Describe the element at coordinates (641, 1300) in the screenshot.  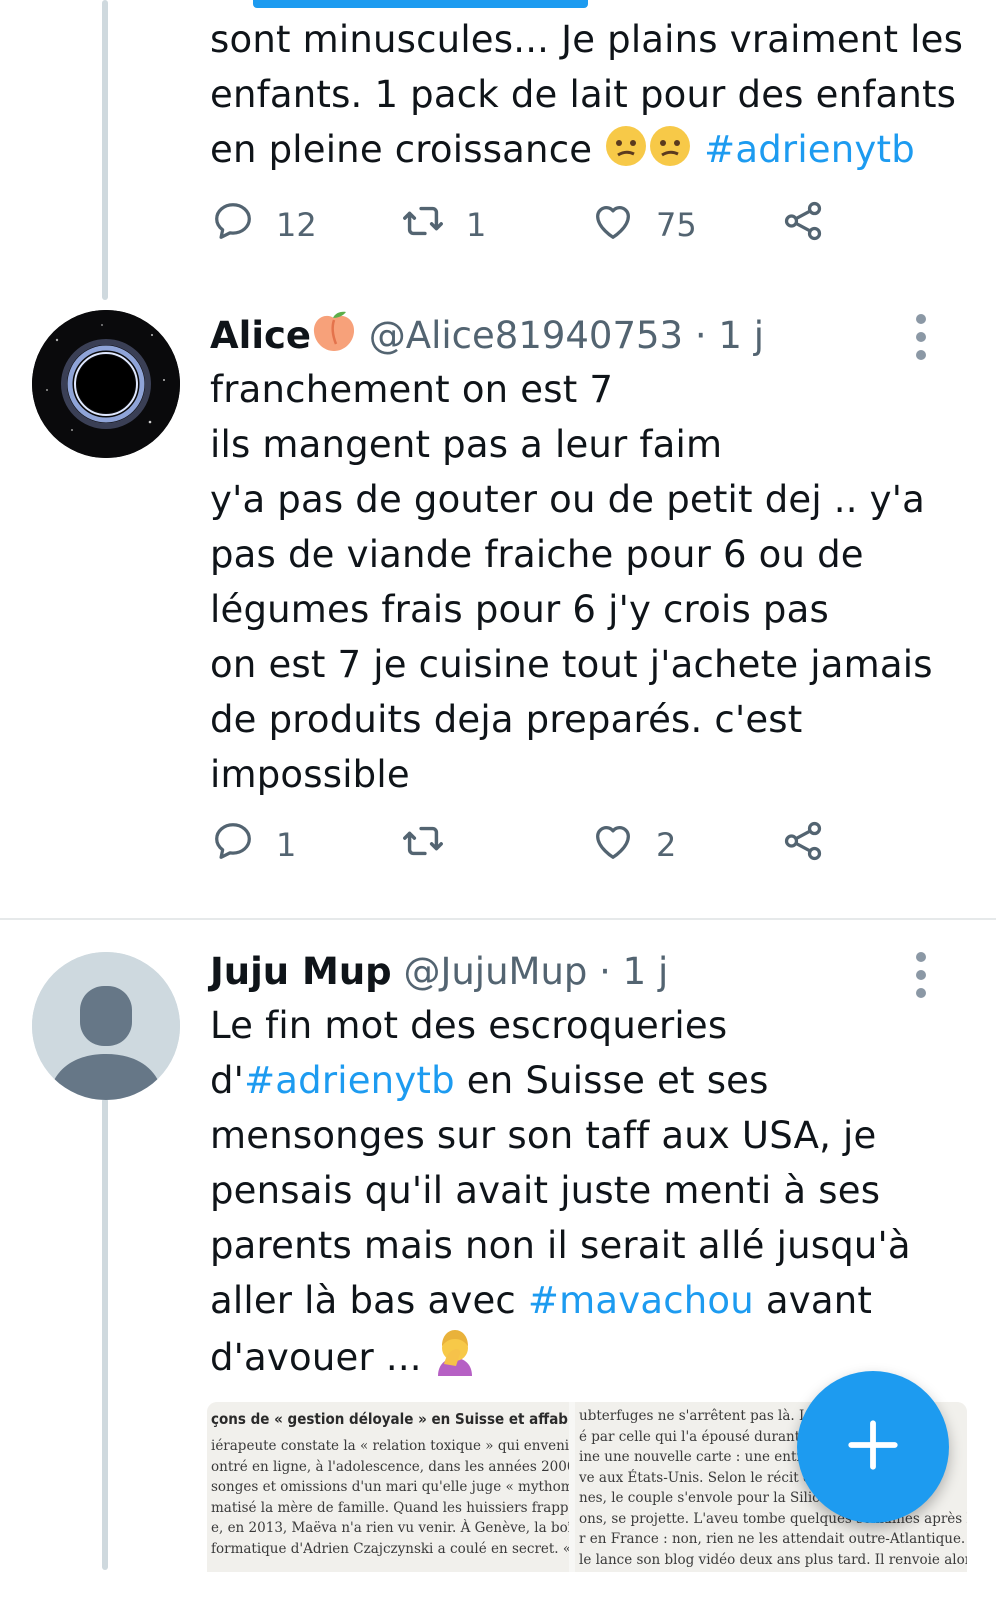
I see `hashtag-link: #mavachou` at that location.